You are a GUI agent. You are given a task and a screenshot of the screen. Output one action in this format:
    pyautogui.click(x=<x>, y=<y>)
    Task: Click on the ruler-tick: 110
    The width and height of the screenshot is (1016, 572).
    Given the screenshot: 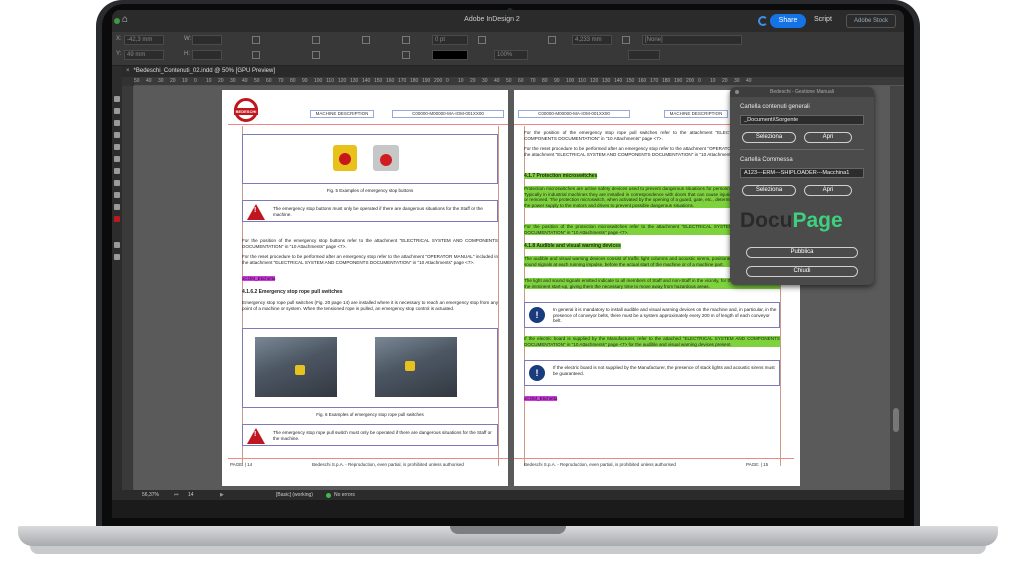 What is the action you would take?
    pyautogui.click(x=330, y=81)
    